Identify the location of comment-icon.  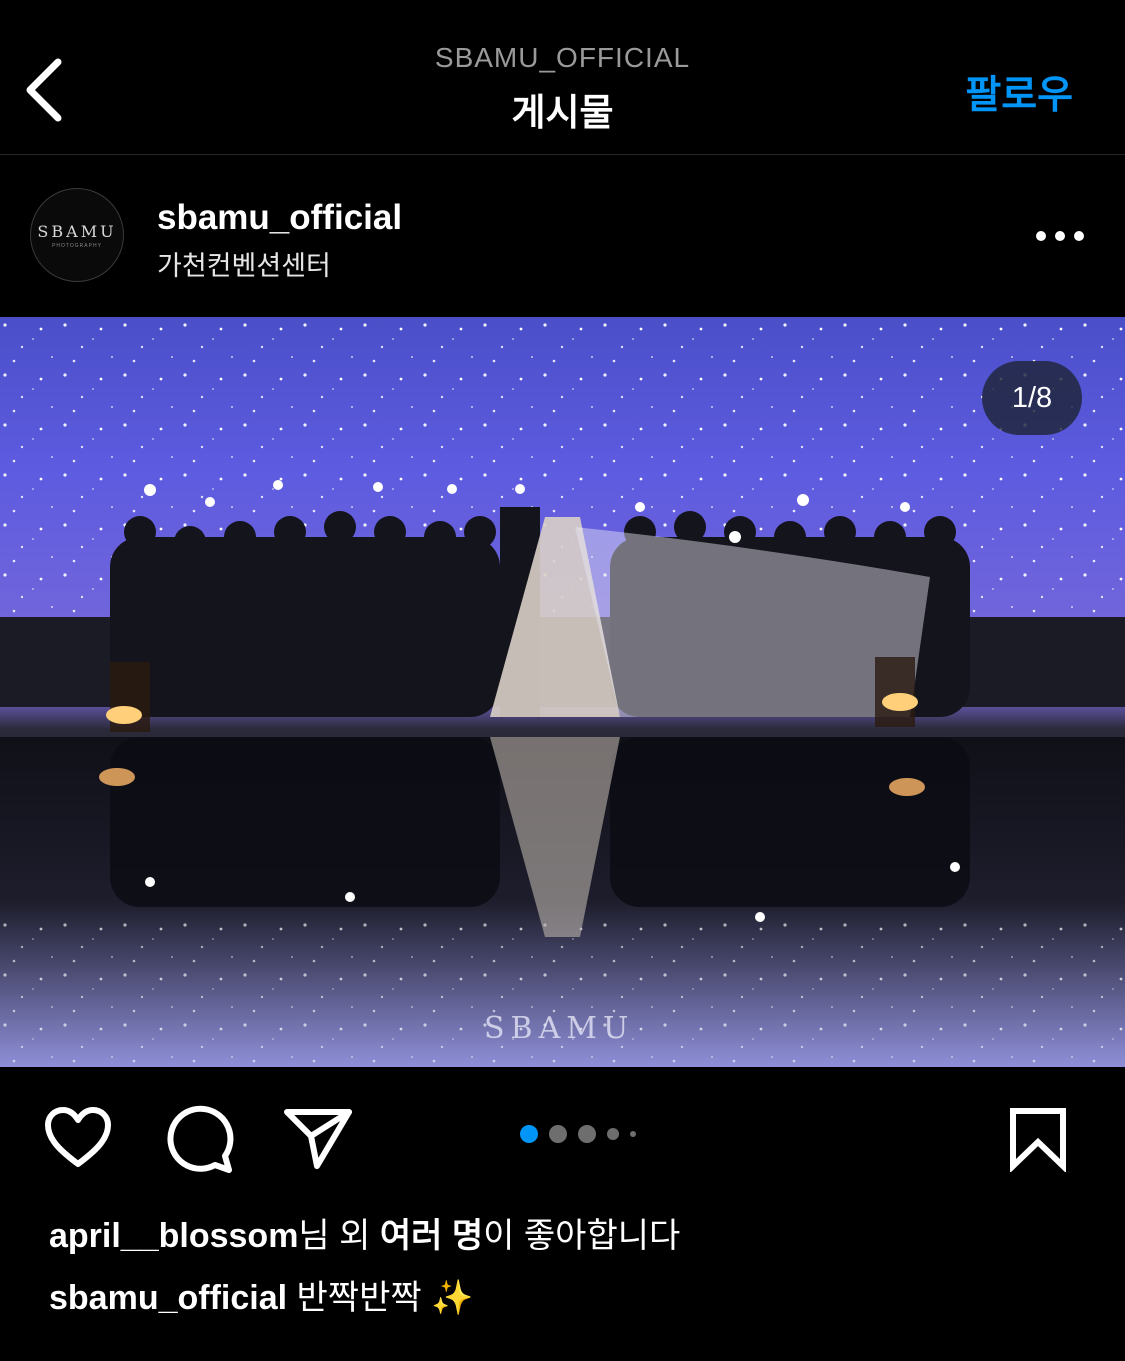
(200, 1139).